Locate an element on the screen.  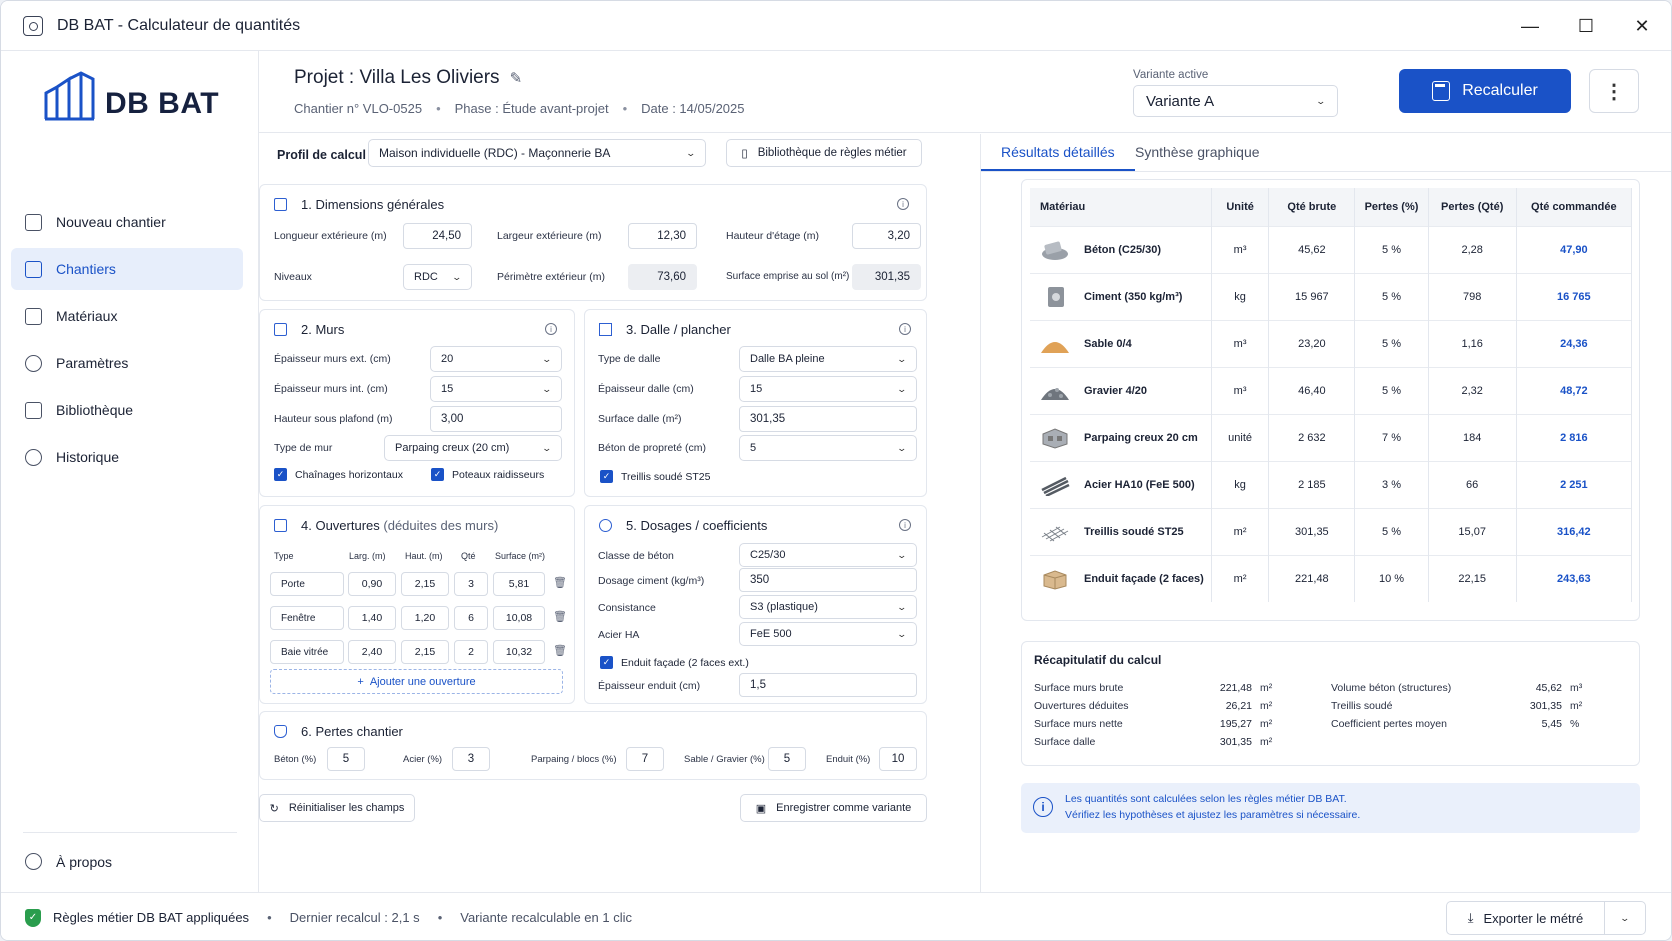
hauteur-plafond-input: 3,00 is located at coordinates (496, 419).